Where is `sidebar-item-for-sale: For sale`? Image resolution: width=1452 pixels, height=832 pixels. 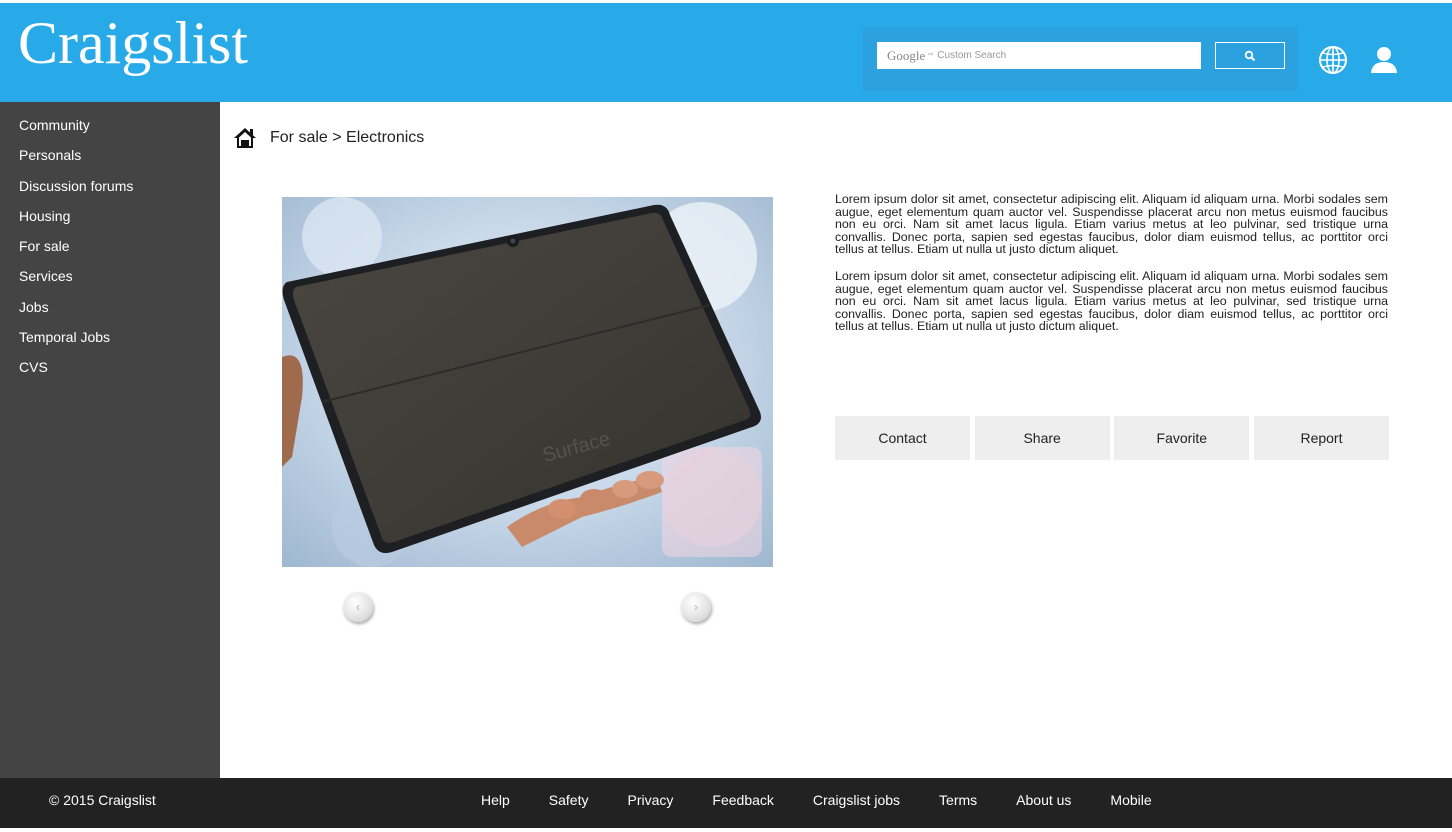
sidebar-item-for-sale: For sale is located at coordinates (110, 250).